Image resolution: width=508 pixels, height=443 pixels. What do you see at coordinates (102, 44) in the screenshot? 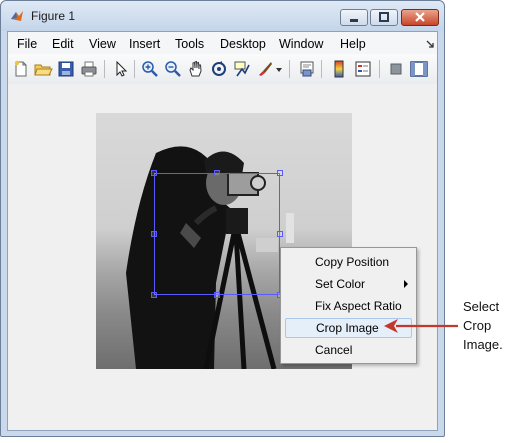
I see `menu-view: View` at bounding box center [102, 44].